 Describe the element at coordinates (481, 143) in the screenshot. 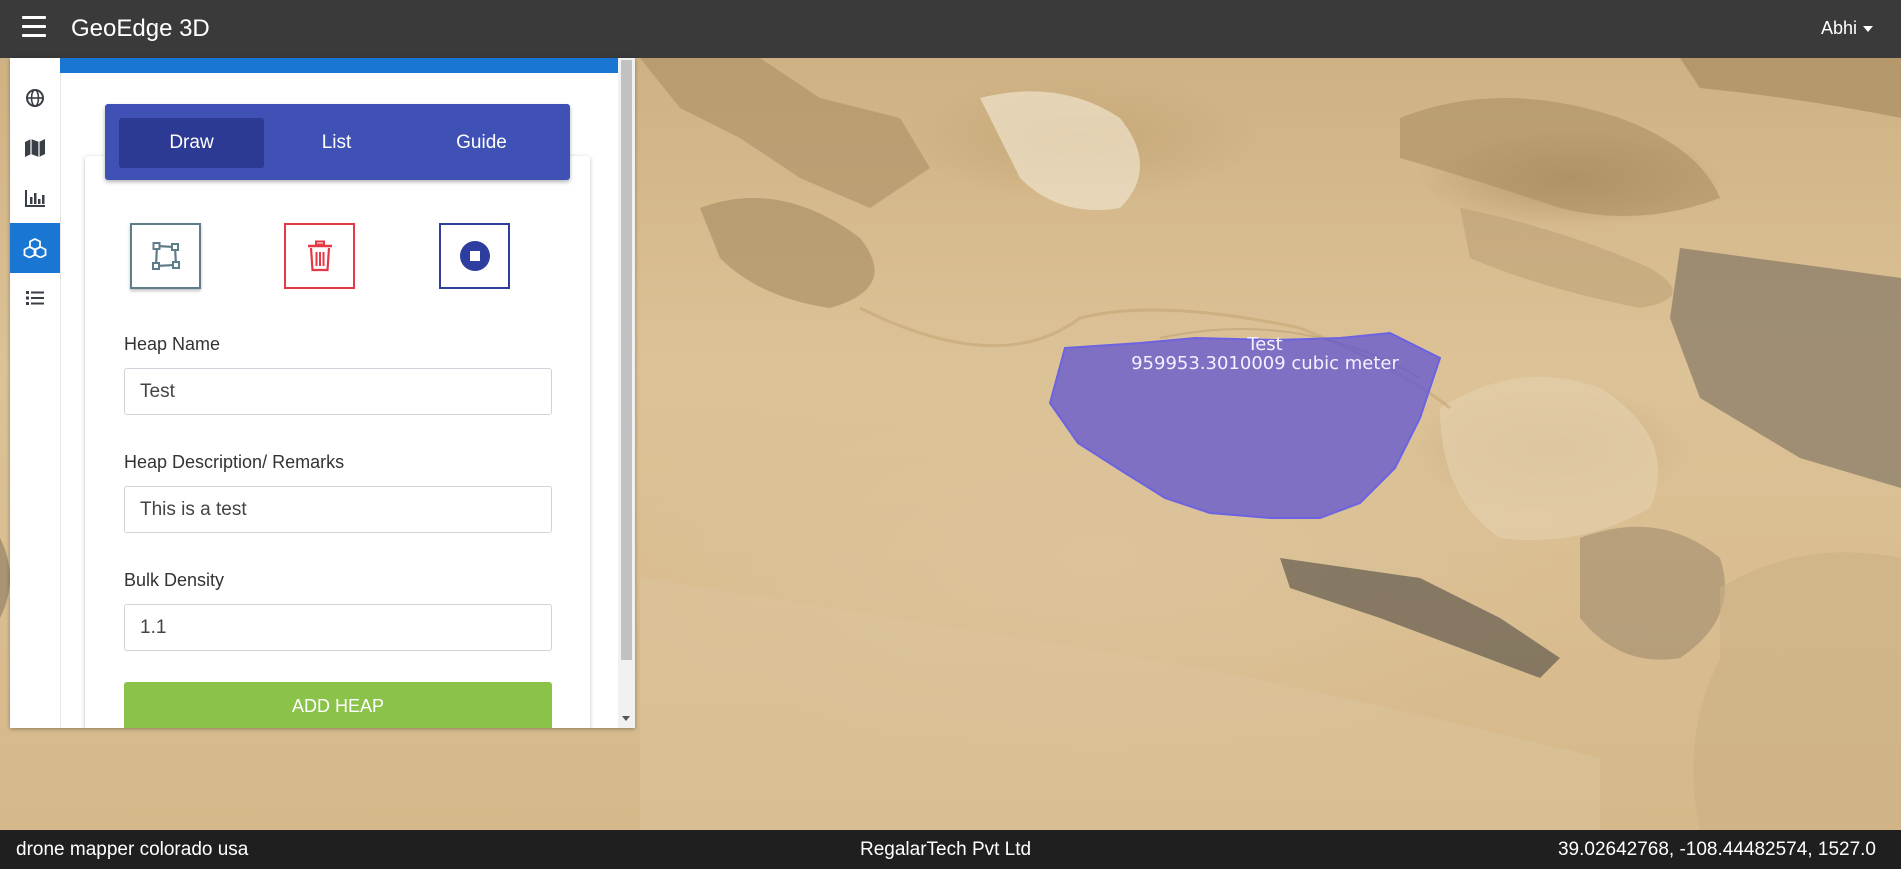

I see `tab-guide: Guide` at that location.